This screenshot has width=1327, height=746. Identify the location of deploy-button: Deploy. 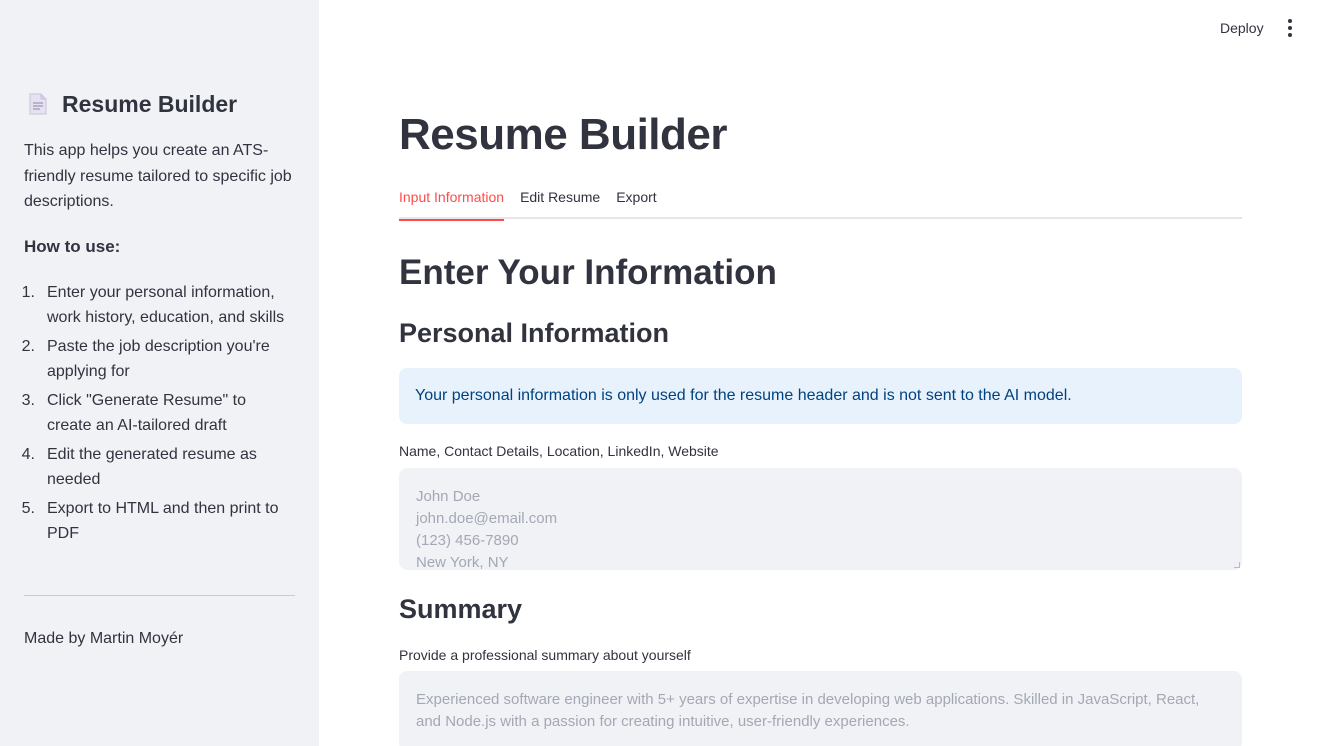
(1242, 28).